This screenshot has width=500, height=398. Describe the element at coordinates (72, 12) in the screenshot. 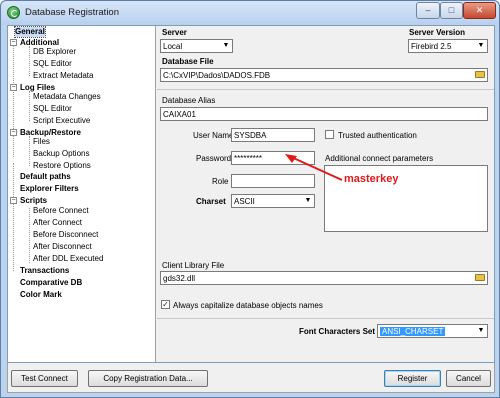

I see `window-title: Database Registration` at that location.